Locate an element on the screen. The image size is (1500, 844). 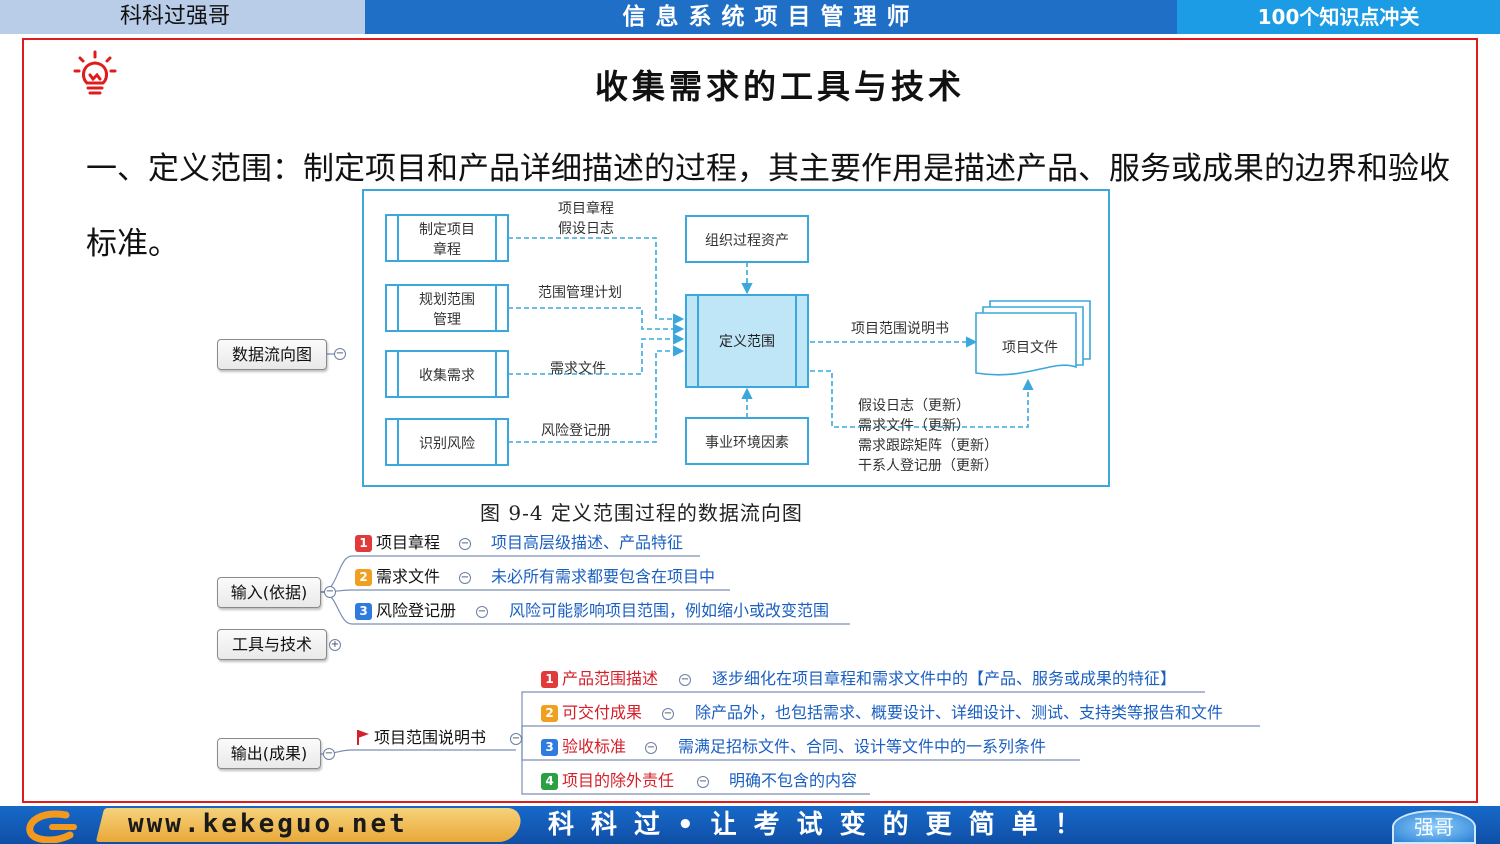
mindmap-node-outputs: 输出(成果) is located at coordinates (269, 753).